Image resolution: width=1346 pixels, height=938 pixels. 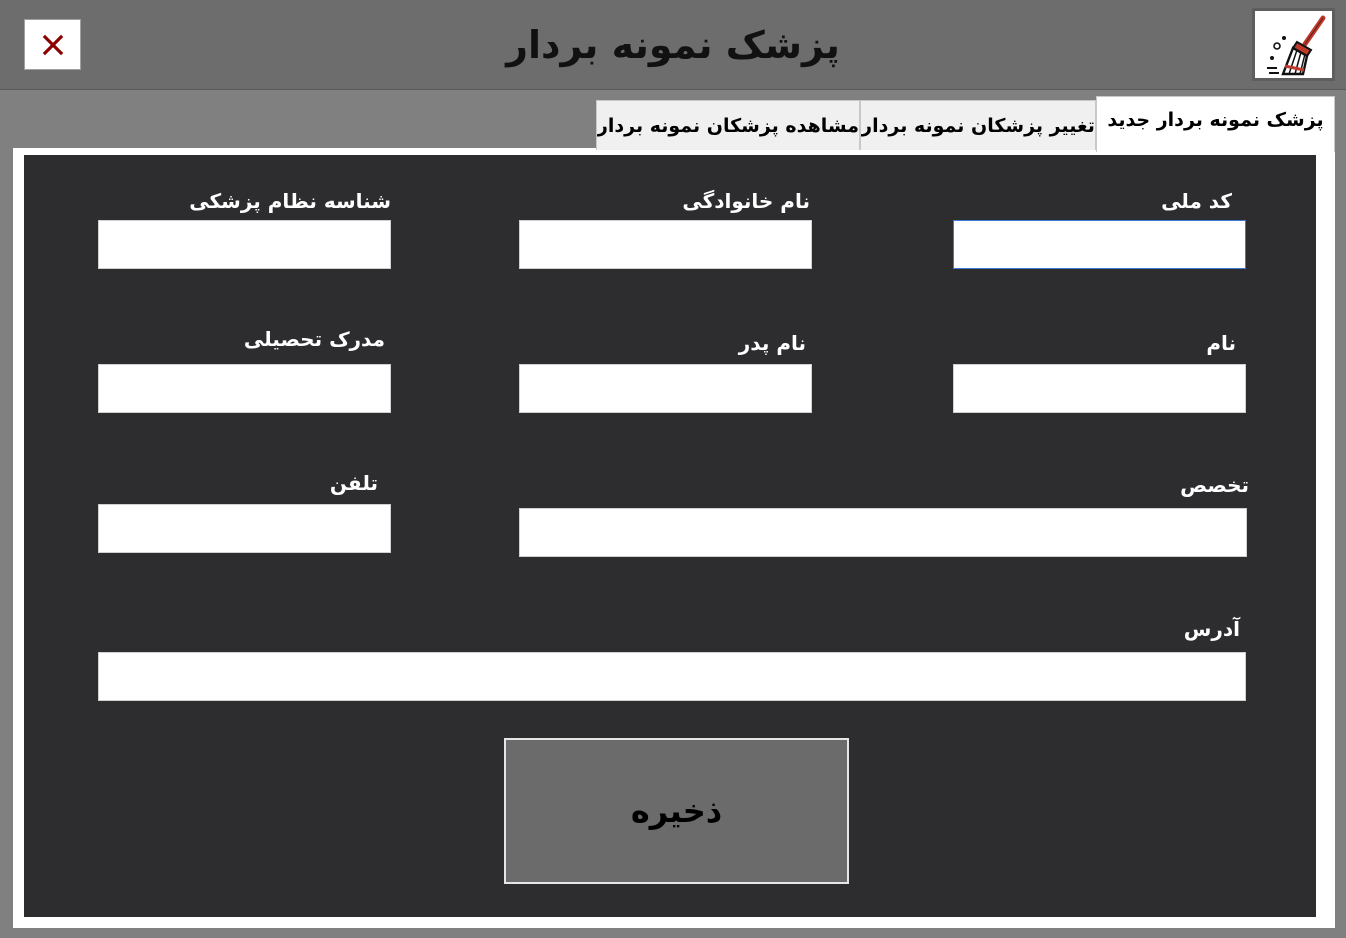 What do you see at coordinates (676, 811) in the screenshot?
I see `save-button: ذخیره` at bounding box center [676, 811].